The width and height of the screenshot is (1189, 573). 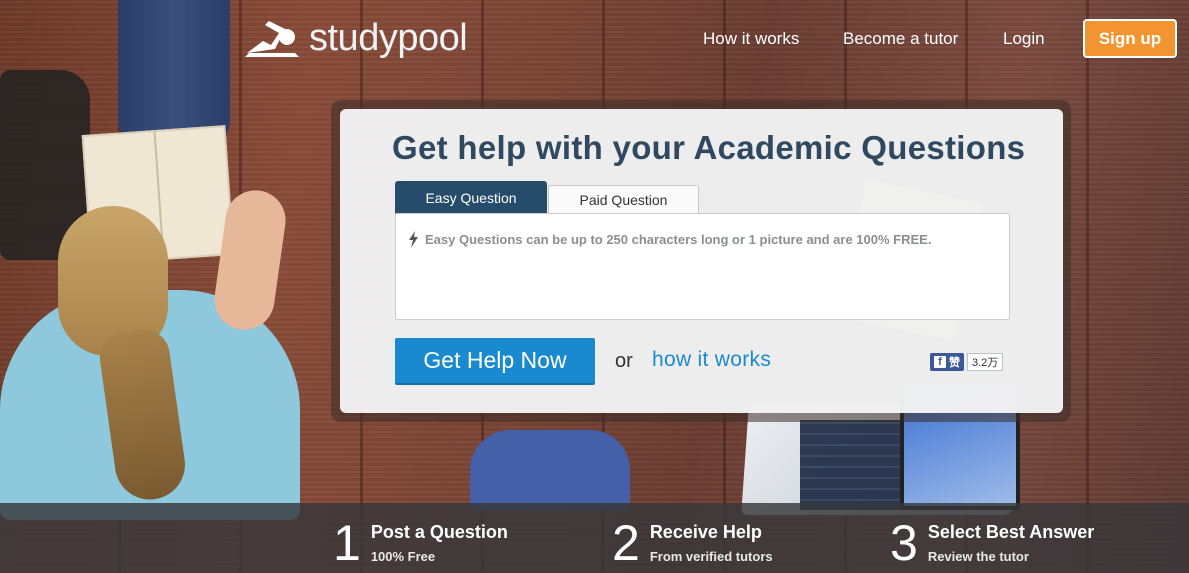 What do you see at coordinates (711, 556) in the screenshot?
I see `step-subtitle: From verified tutors` at bounding box center [711, 556].